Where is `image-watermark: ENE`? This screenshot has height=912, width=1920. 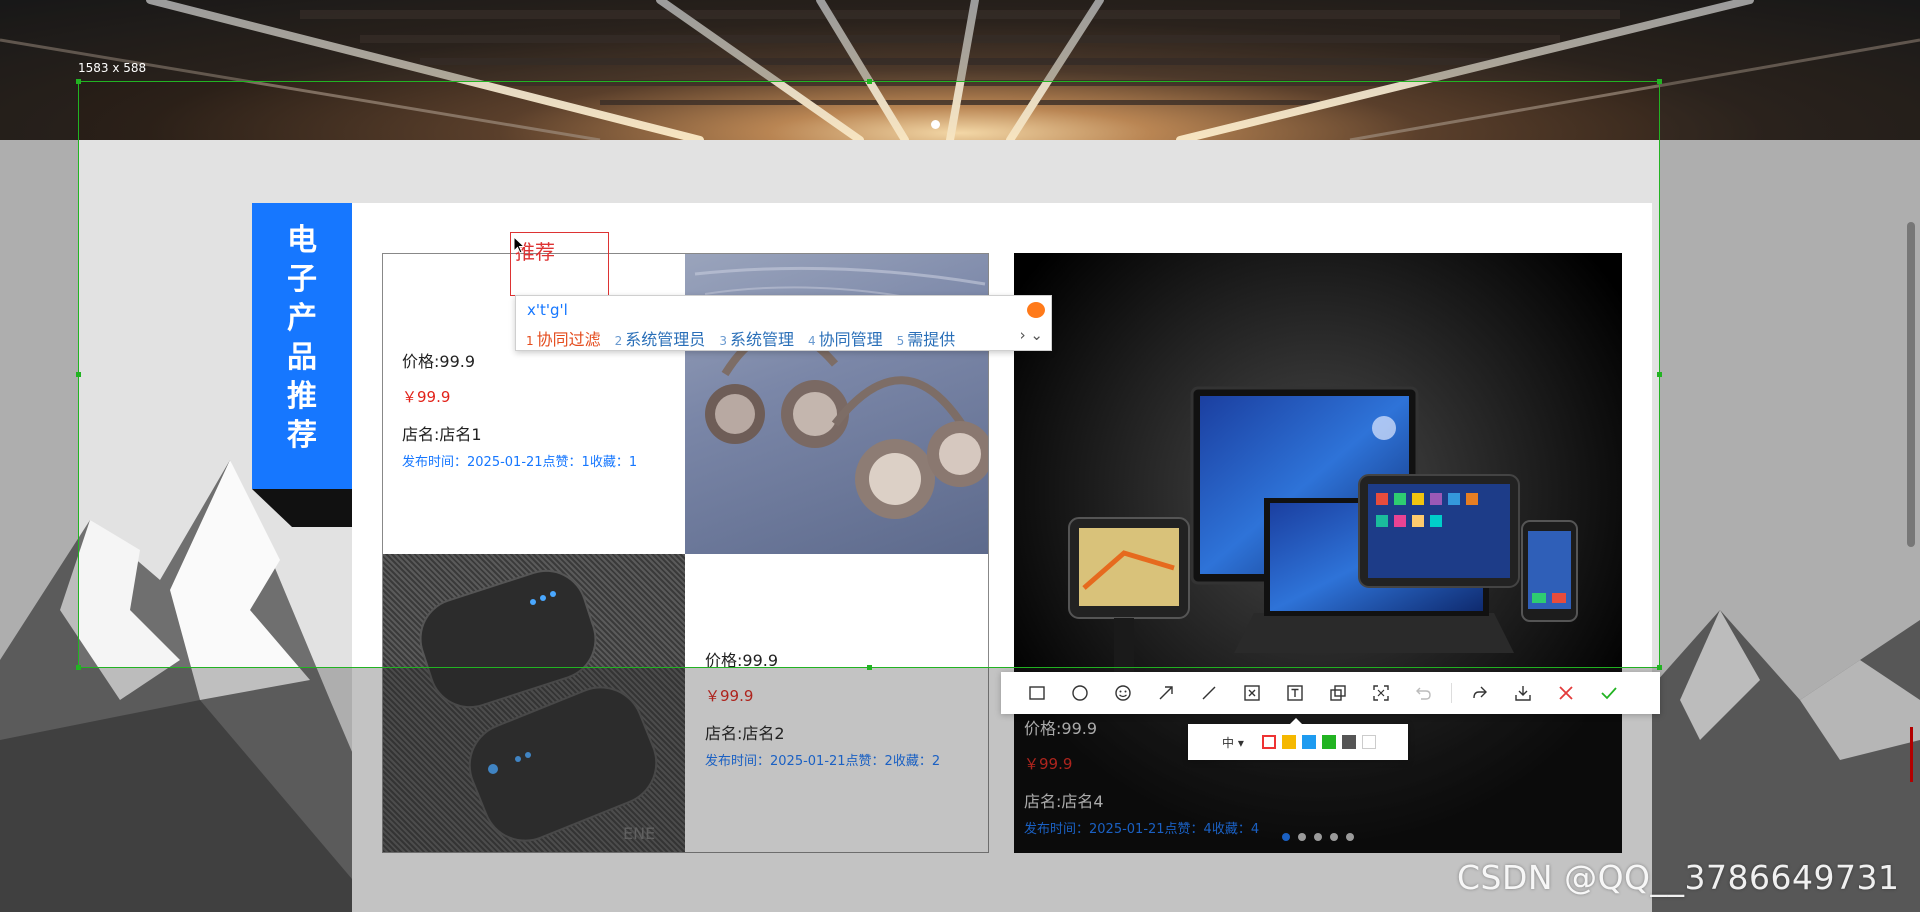
image-watermark: ENE is located at coordinates (639, 833).